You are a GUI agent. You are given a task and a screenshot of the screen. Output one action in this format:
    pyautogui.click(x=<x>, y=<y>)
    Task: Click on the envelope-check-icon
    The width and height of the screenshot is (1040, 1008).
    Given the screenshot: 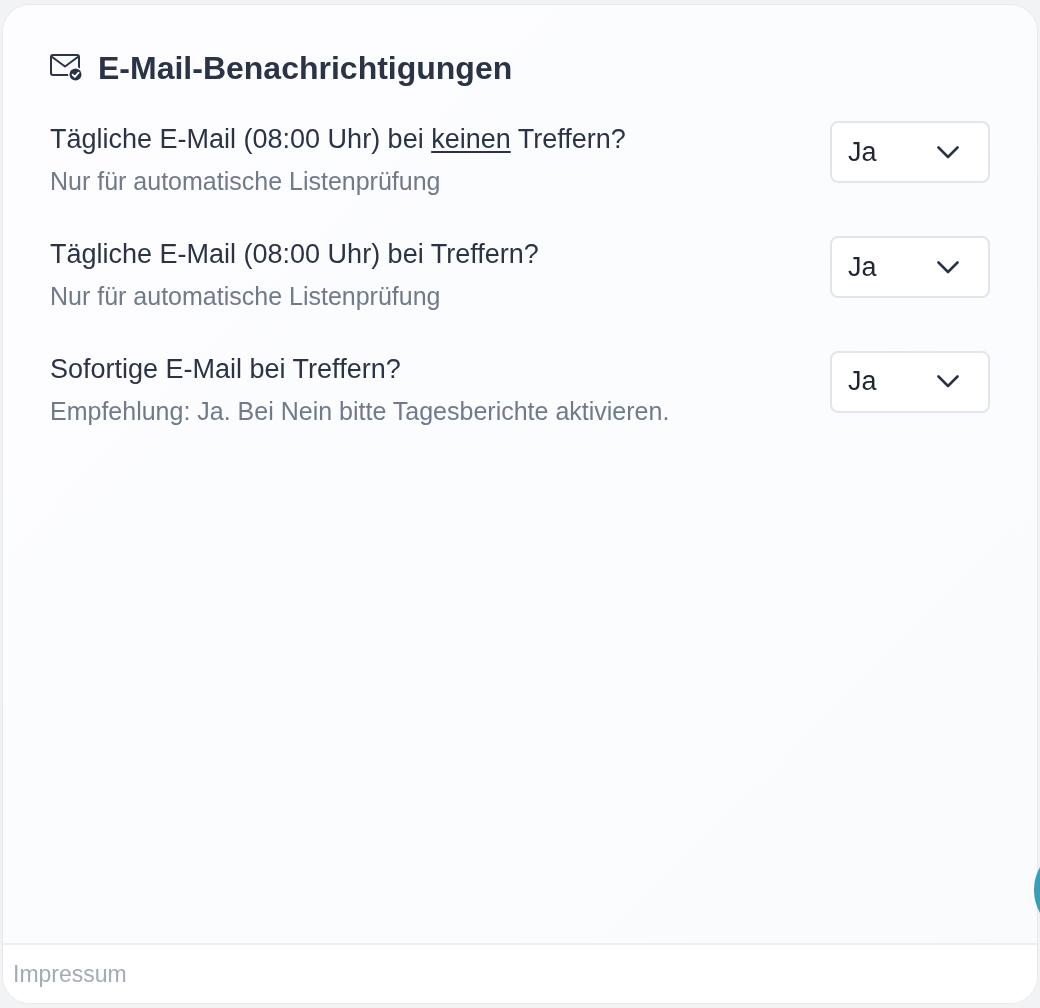 What is the action you would take?
    pyautogui.click(x=66, y=68)
    